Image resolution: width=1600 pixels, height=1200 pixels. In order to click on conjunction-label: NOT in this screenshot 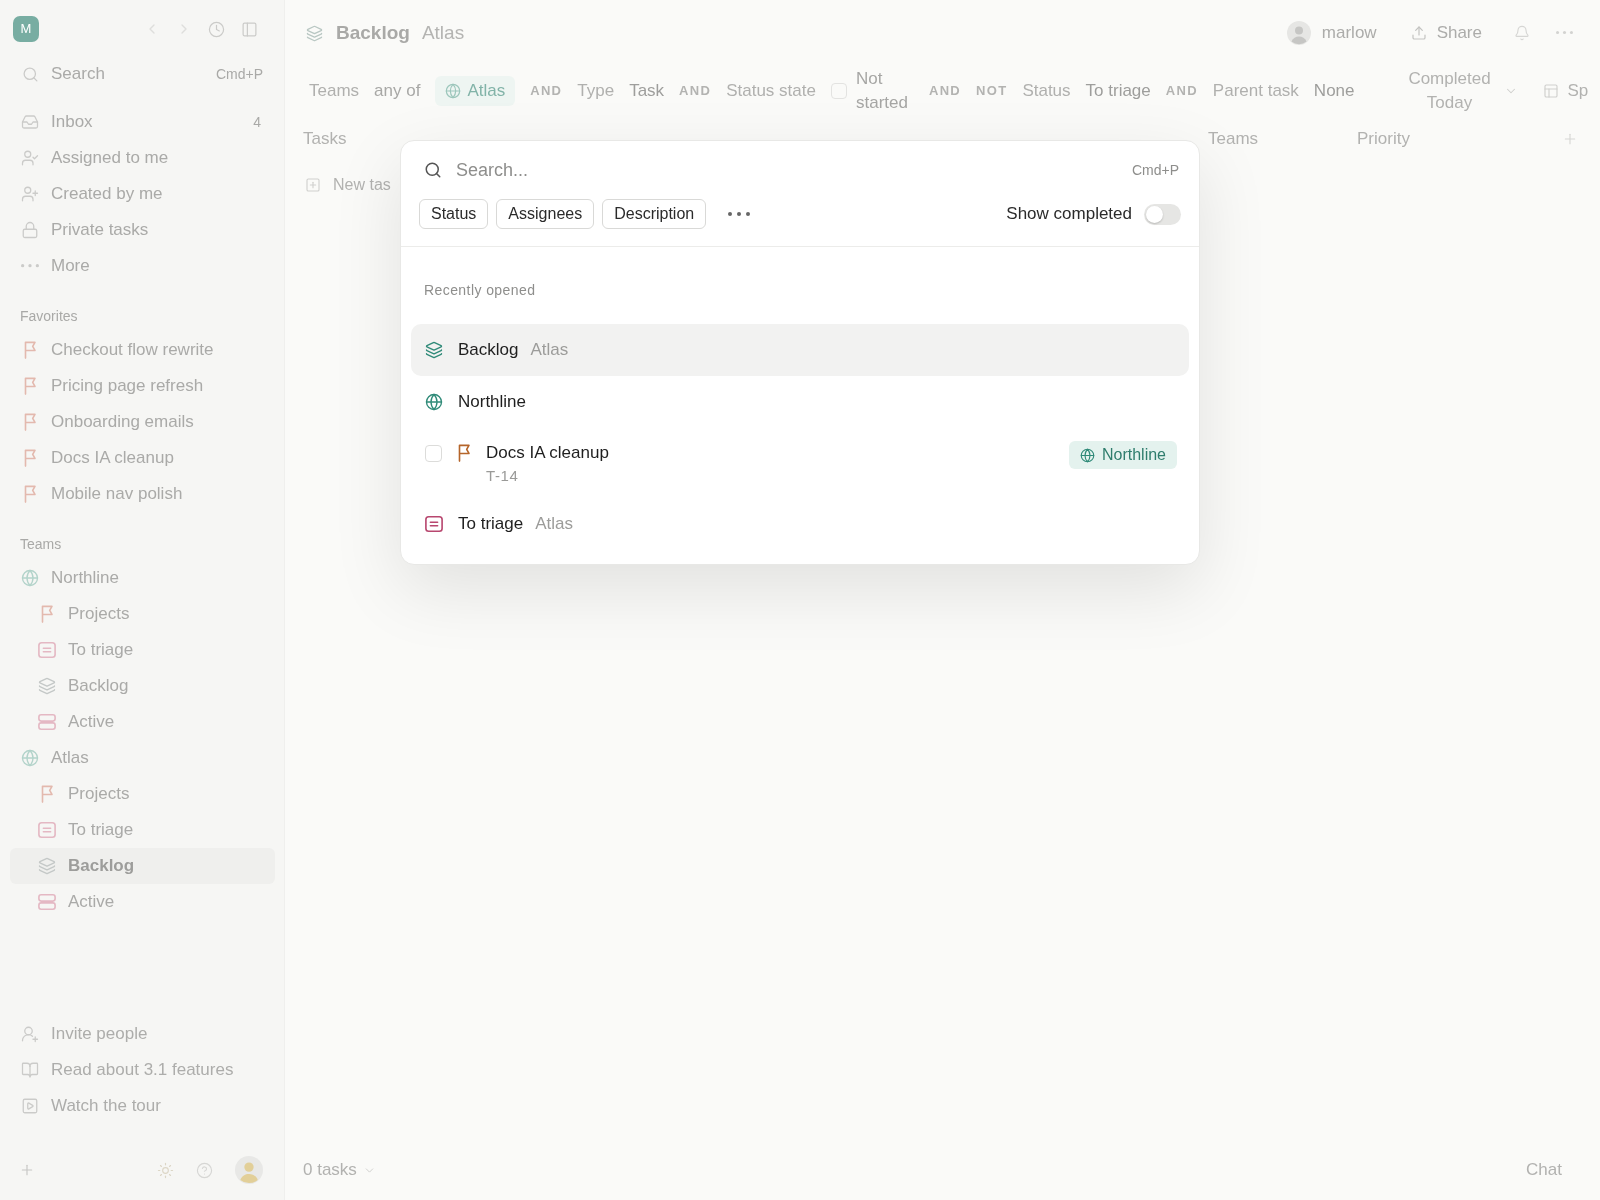, I will do `click(992, 91)`.